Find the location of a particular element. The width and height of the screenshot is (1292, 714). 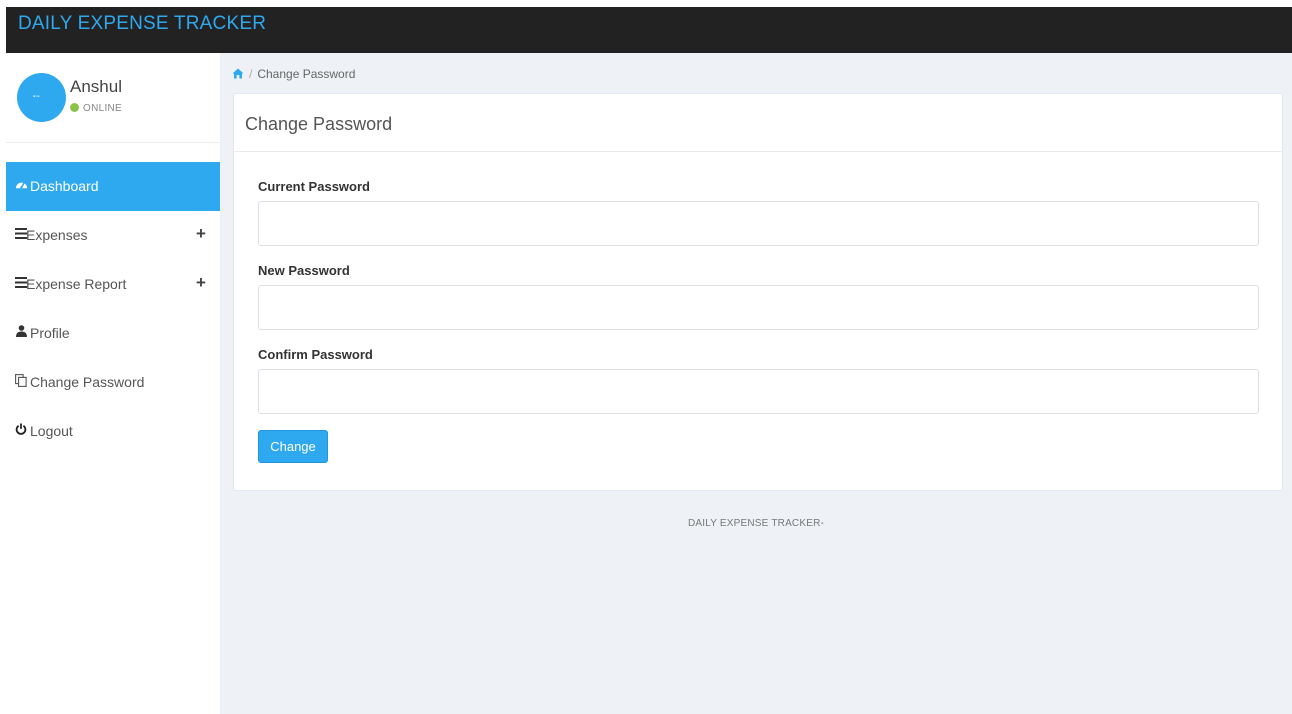

top-navbar: DAILY EXPENSE TRACKER is located at coordinates (649, 30).